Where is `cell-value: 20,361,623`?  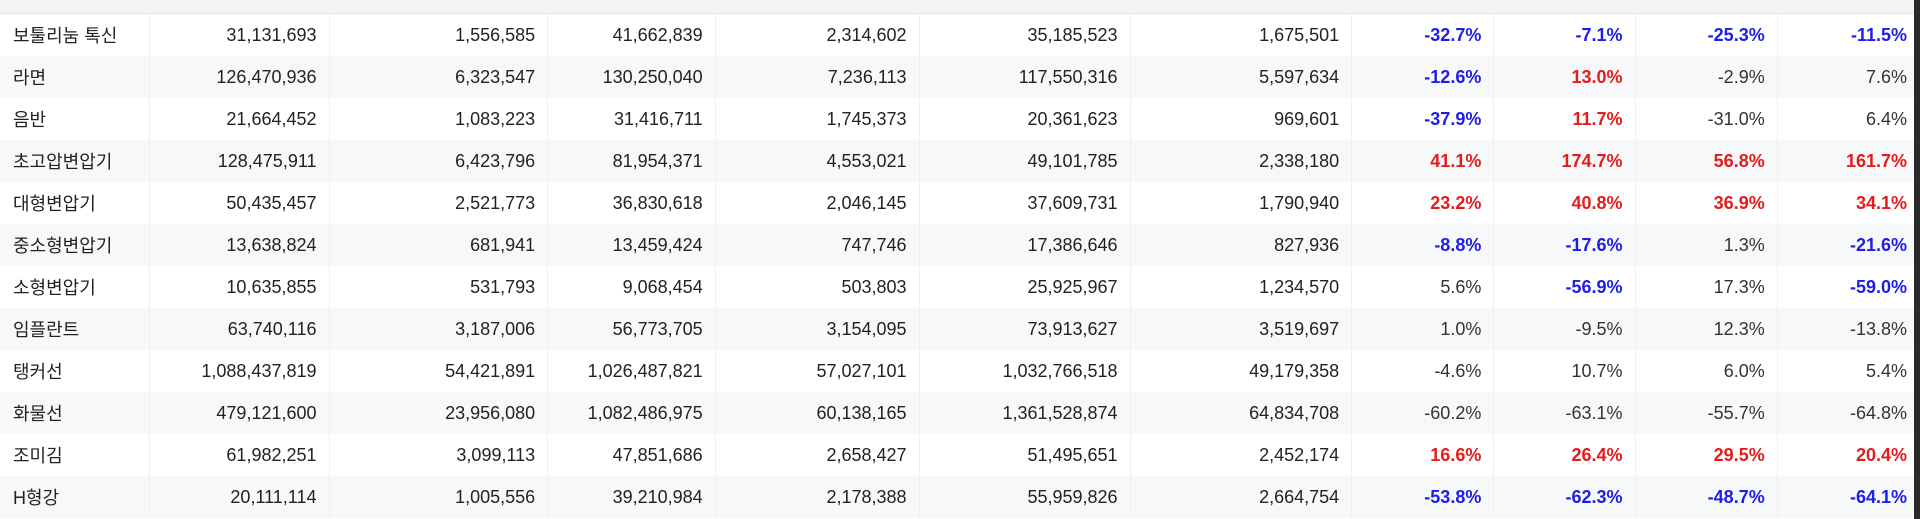 cell-value: 20,361,623 is located at coordinates (1025, 119).